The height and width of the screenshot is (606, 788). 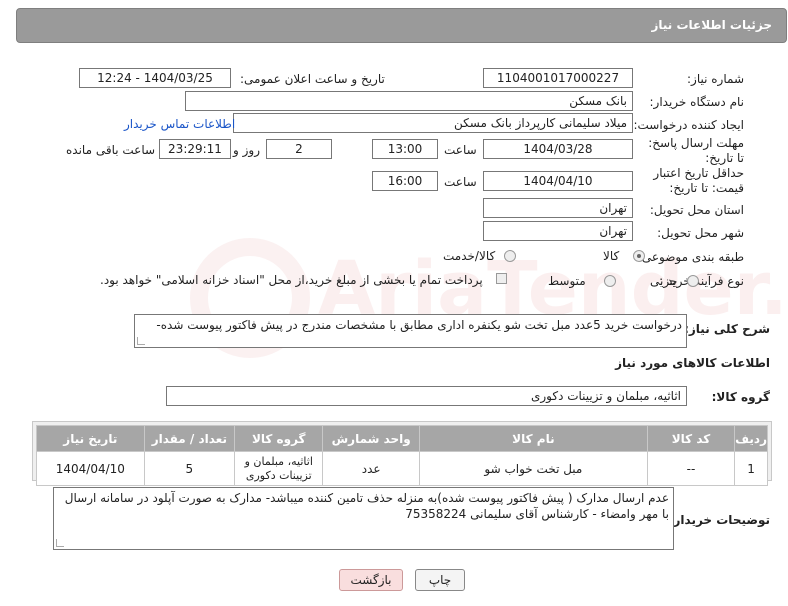 I want to click on page-title: جزئیات اطلاعات نیاز, so click(x=711, y=25).